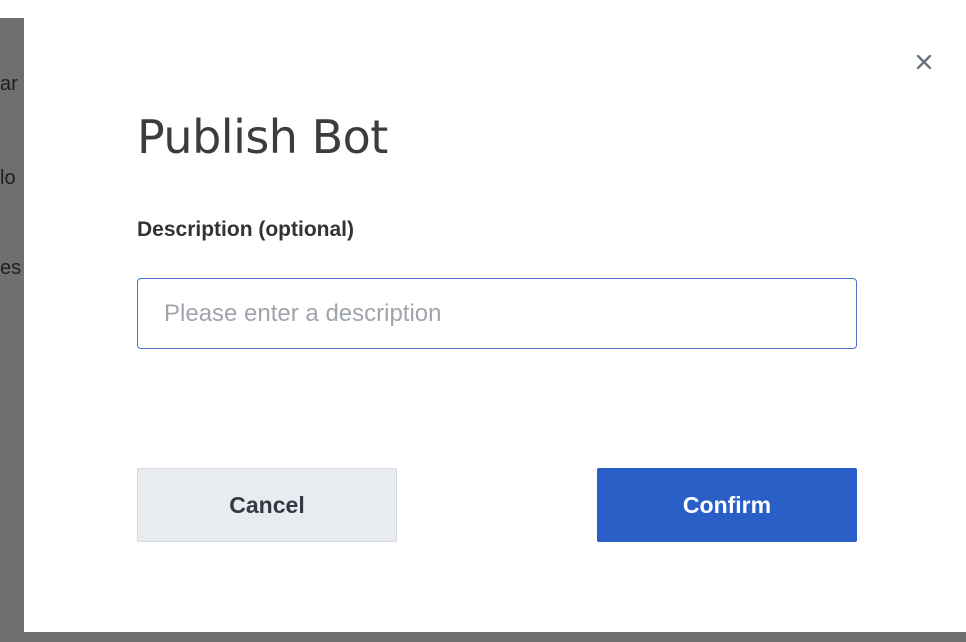  I want to click on backdrop-text-fragment: lo, so click(8, 178).